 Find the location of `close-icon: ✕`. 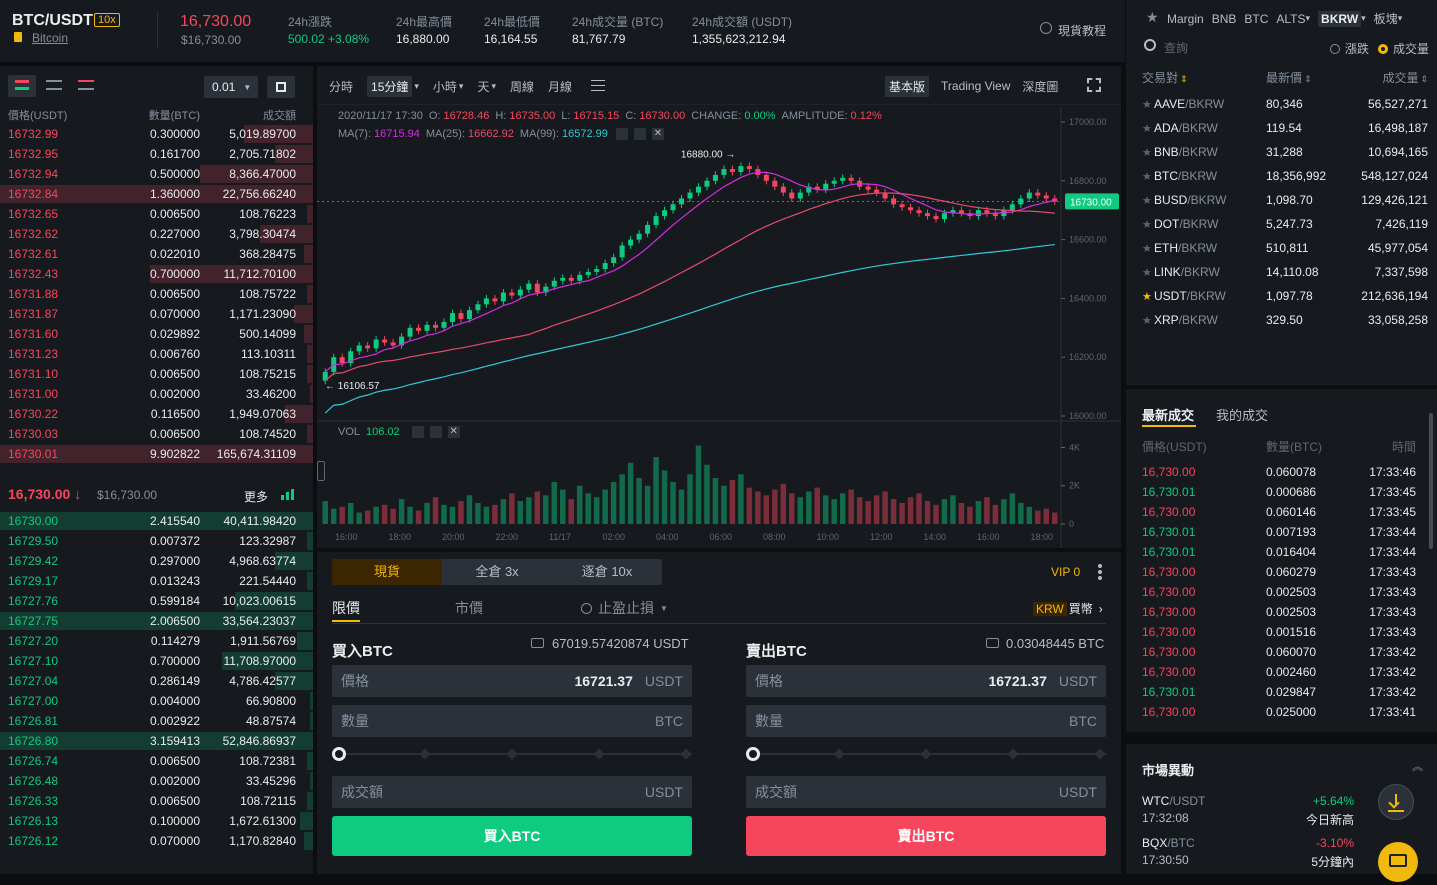

close-icon: ✕ is located at coordinates (453, 432).